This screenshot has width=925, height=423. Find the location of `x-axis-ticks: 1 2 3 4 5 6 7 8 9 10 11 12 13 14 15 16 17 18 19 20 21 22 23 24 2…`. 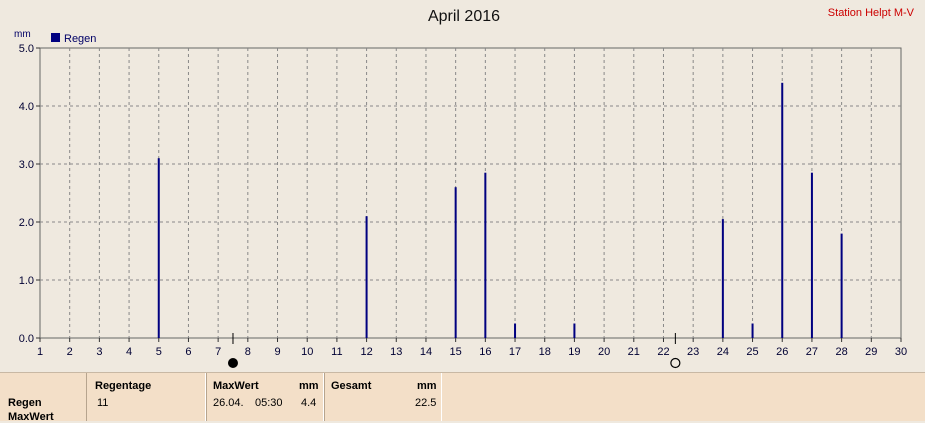

x-axis-ticks: 1 2 3 4 5 6 7 8 9 10 11 12 13 14 15 16 17 18 19 20 21 22 23 24 2… is located at coordinates (472, 348).